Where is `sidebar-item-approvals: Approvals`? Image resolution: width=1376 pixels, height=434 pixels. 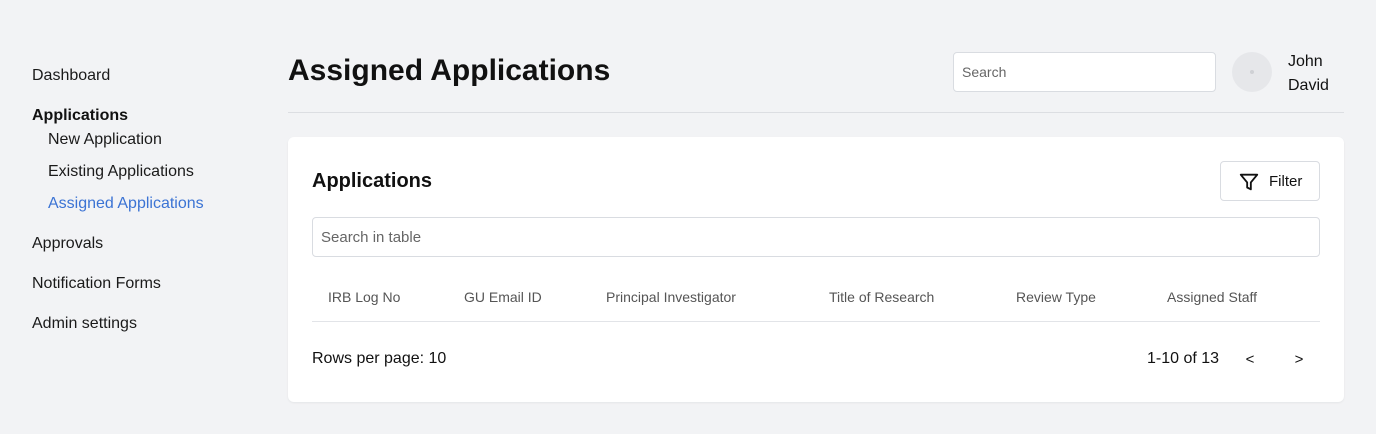
sidebar-item-approvals: Approvals is located at coordinates (67, 244).